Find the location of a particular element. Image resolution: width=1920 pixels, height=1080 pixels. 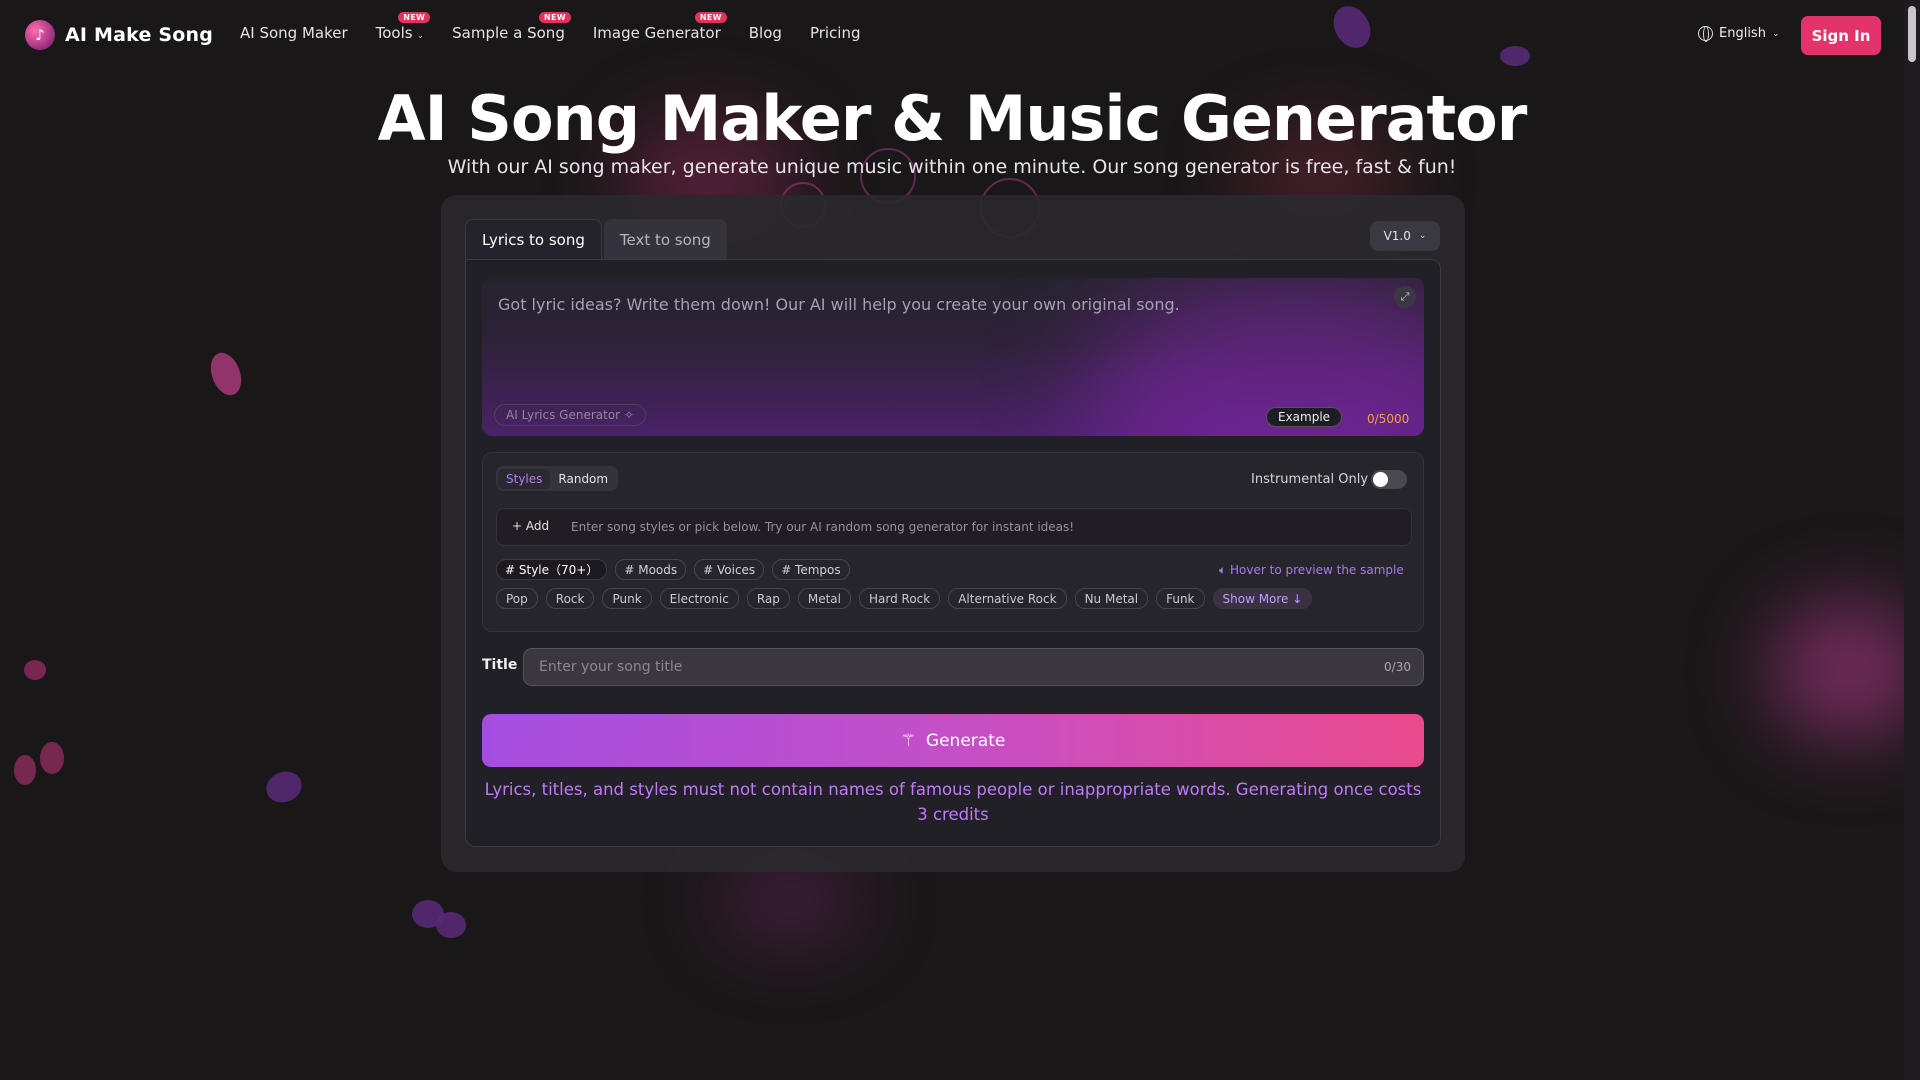

nav-sample-a-song: Sample a Song NEW is located at coordinates (511, 27).